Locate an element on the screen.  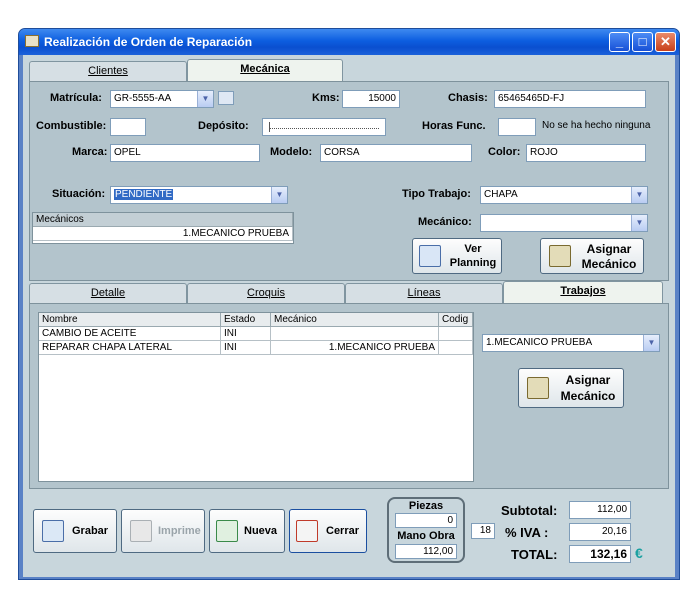
col-estado-header: Estado is located at coordinates (246, 320).